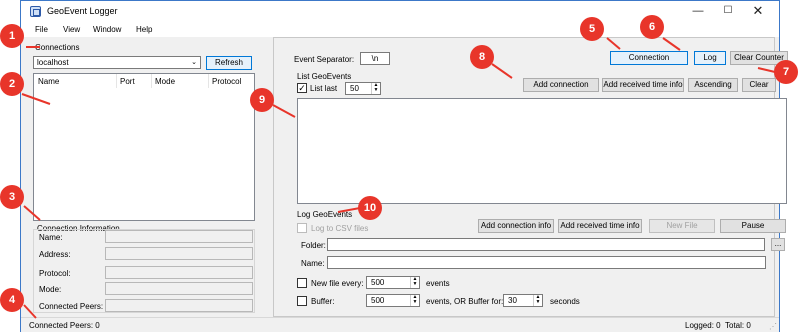 The height and width of the screenshot is (332, 800). Describe the element at coordinates (370, 208) in the screenshot. I see `callout-badge-10: 10` at that location.